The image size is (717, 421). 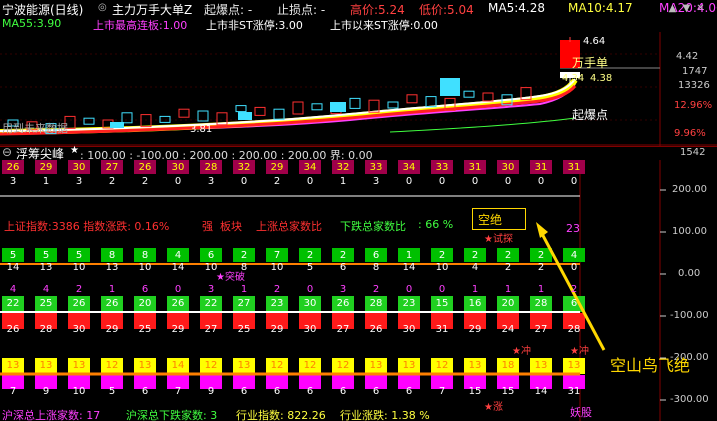 I want to click on row6-value: 27, so click(x=244, y=303).